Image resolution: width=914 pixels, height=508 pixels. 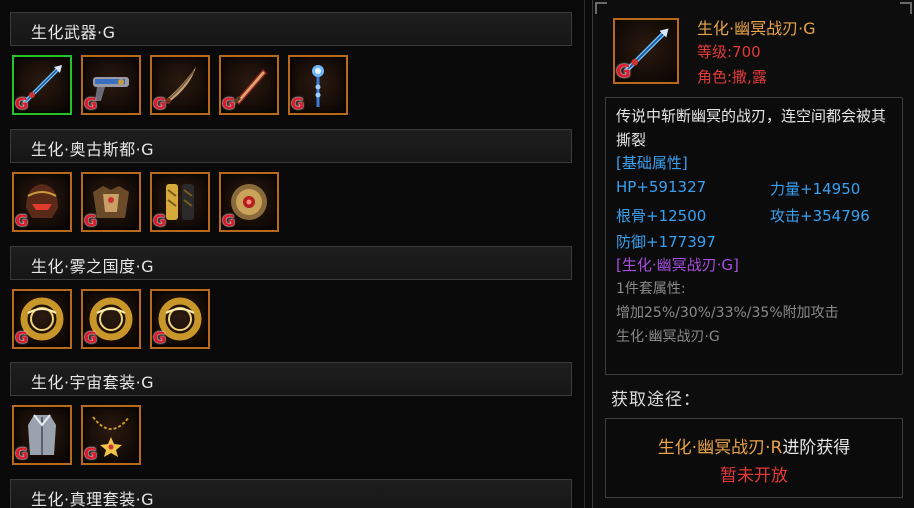 What do you see at coordinates (291, 493) in the screenshot?
I see `section-header-truth: 生化·真理套装·G` at bounding box center [291, 493].